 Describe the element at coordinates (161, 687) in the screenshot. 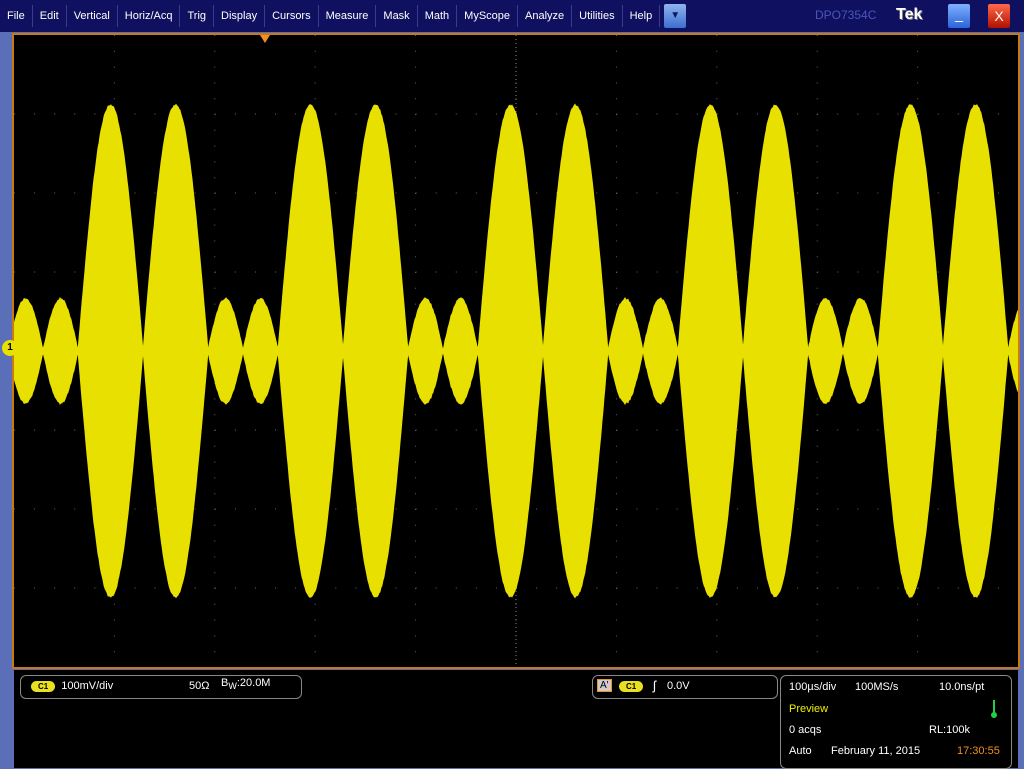

I see `channel-readout: C1 100mV/div 50Ω BW:20.0M` at that location.